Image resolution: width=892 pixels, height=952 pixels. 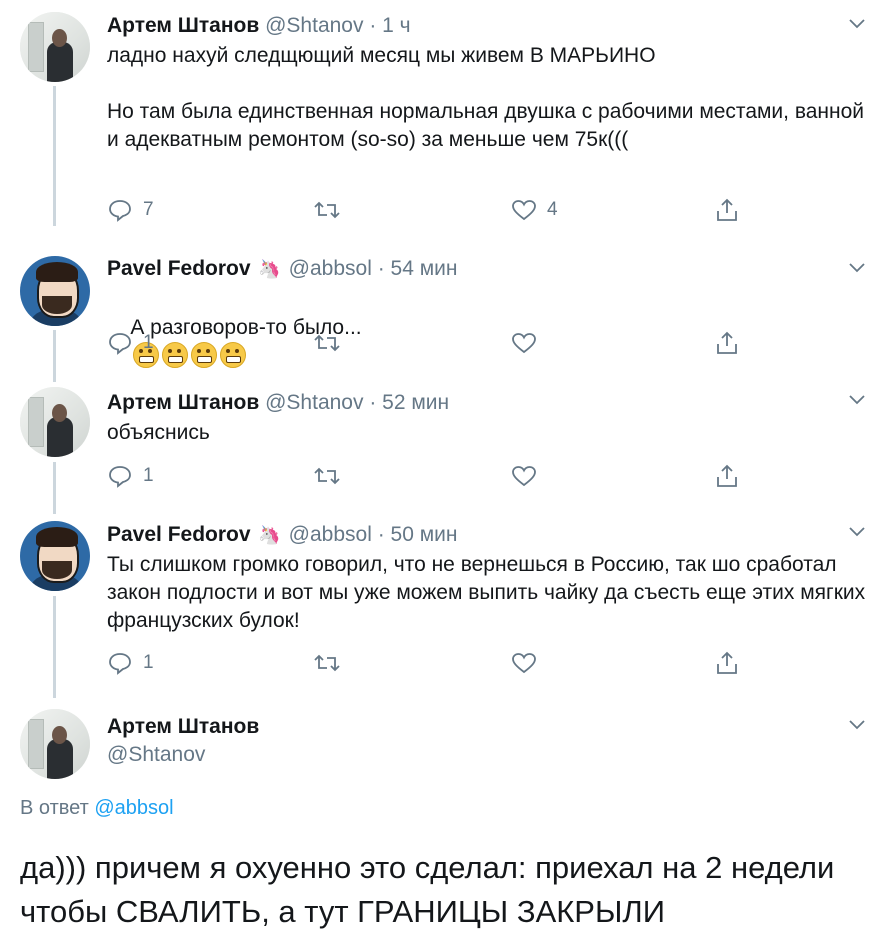 I want to click on like-count: 4, so click(x=552, y=209).